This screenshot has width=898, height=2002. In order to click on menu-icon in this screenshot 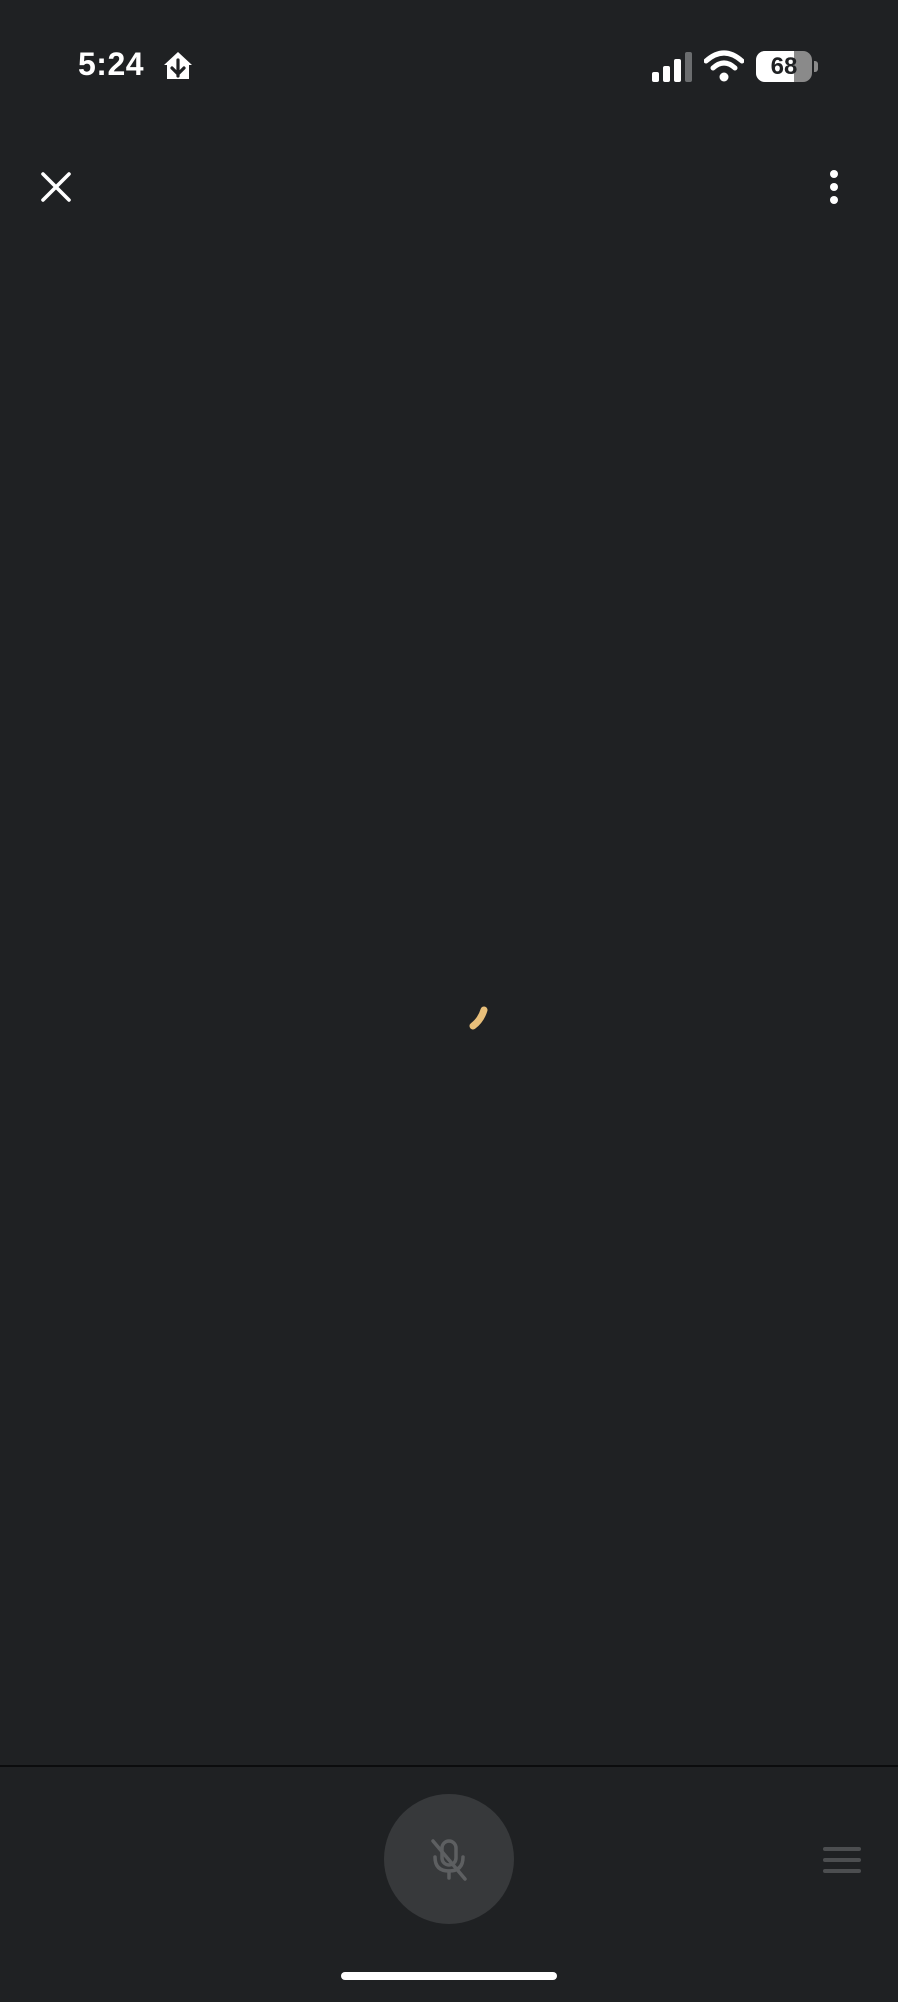, I will do `click(842, 1860)`.